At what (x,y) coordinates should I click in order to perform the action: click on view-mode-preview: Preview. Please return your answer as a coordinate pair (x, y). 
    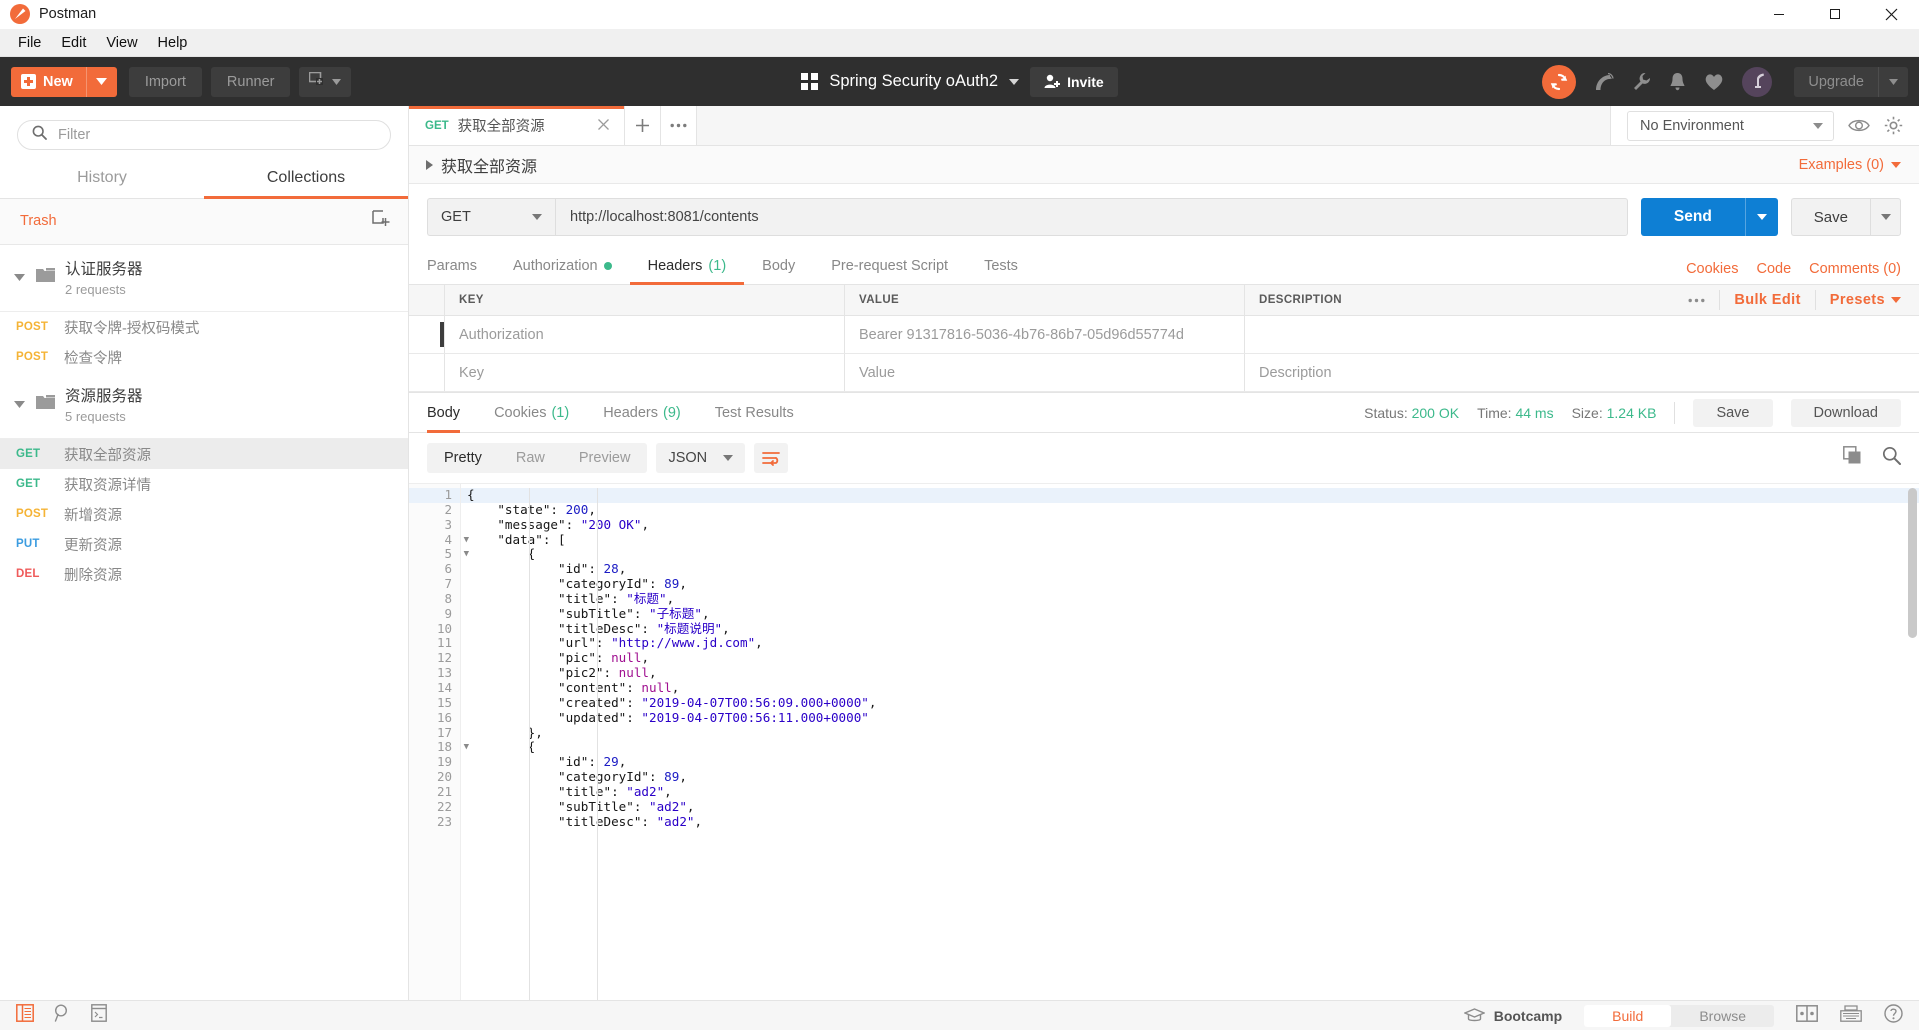
    Looking at the image, I should click on (605, 458).